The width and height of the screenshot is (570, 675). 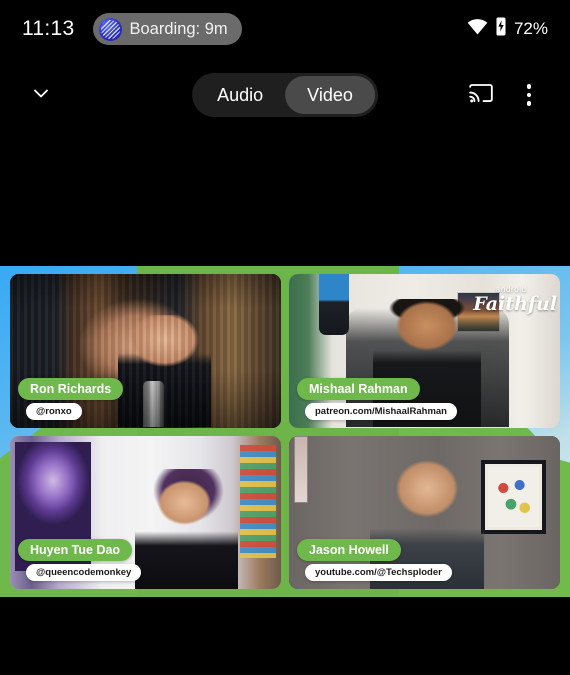 I want to click on more-vertical-icon, so click(x=529, y=95).